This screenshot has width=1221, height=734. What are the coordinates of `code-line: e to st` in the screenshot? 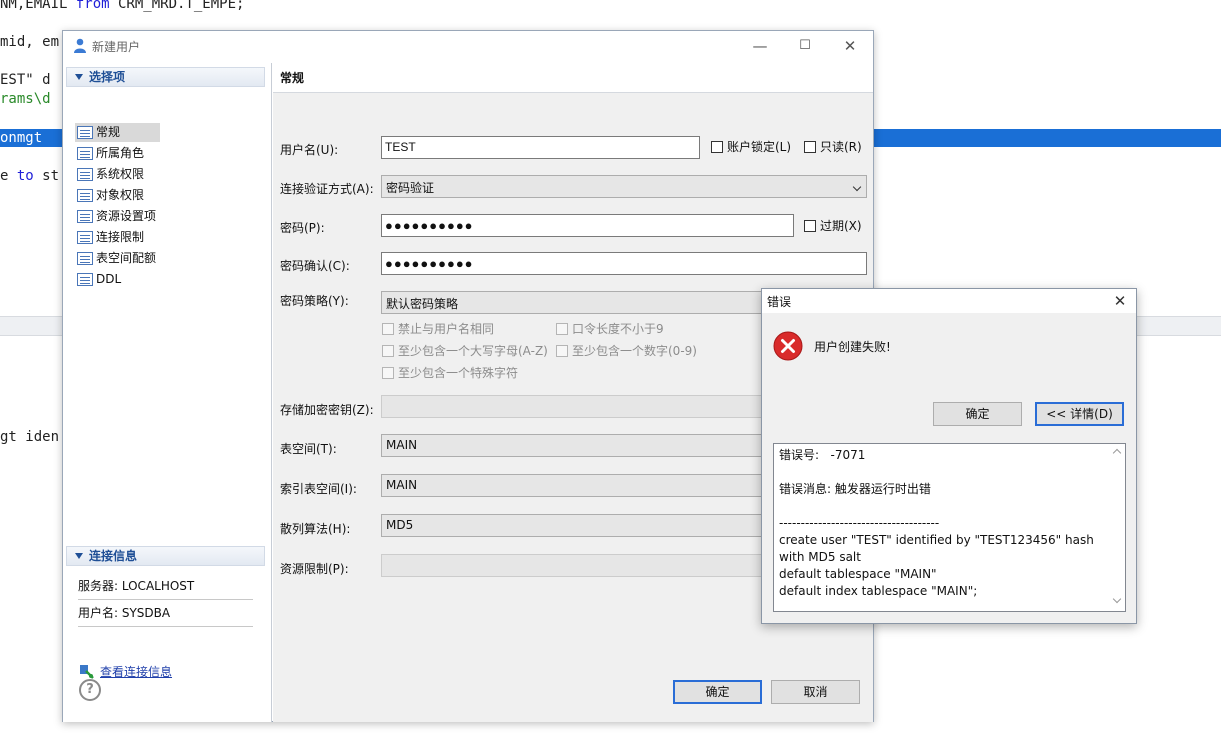 It's located at (30, 176).